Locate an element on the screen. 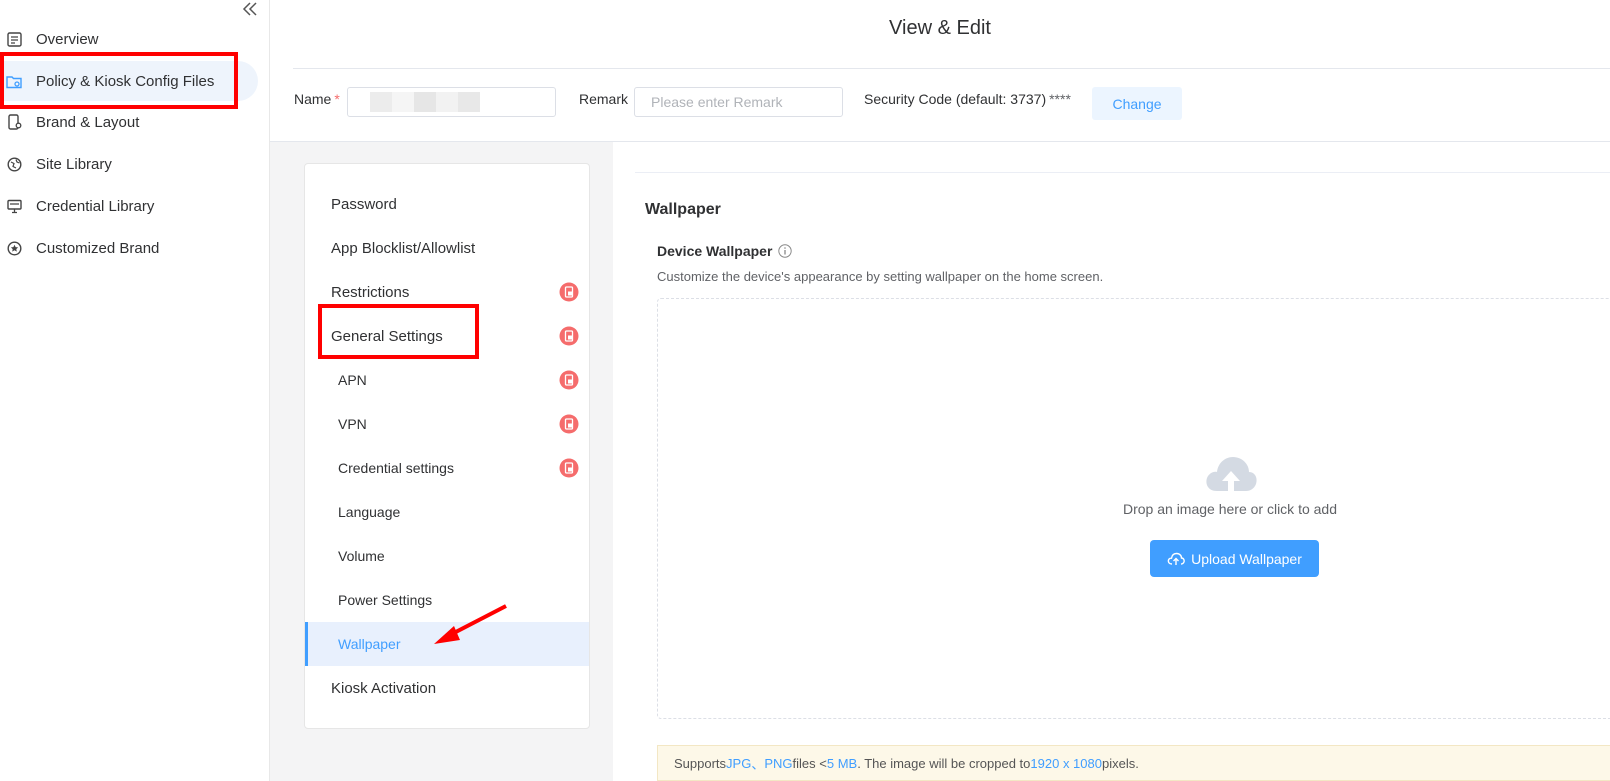  menu-item-label: Wallpaper is located at coordinates (369, 644).